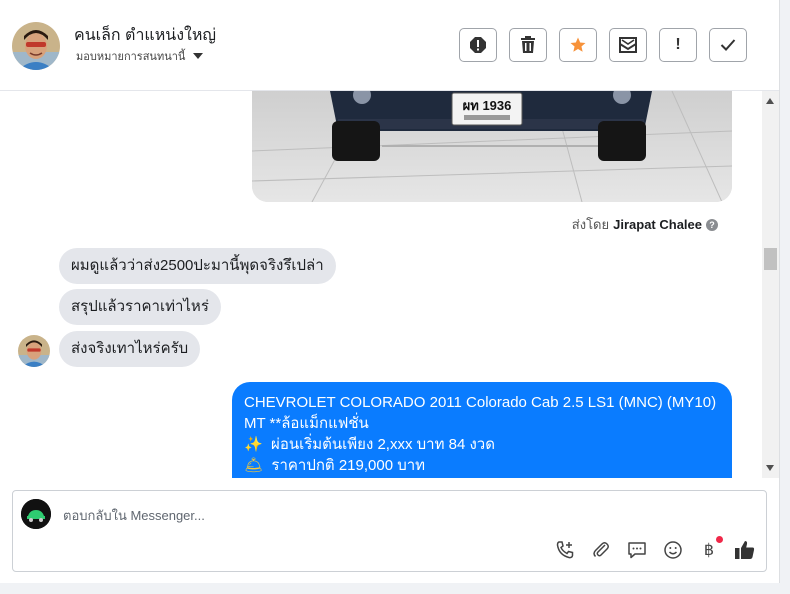 The height and width of the screenshot is (594, 790). I want to click on star-icon, so click(578, 44).